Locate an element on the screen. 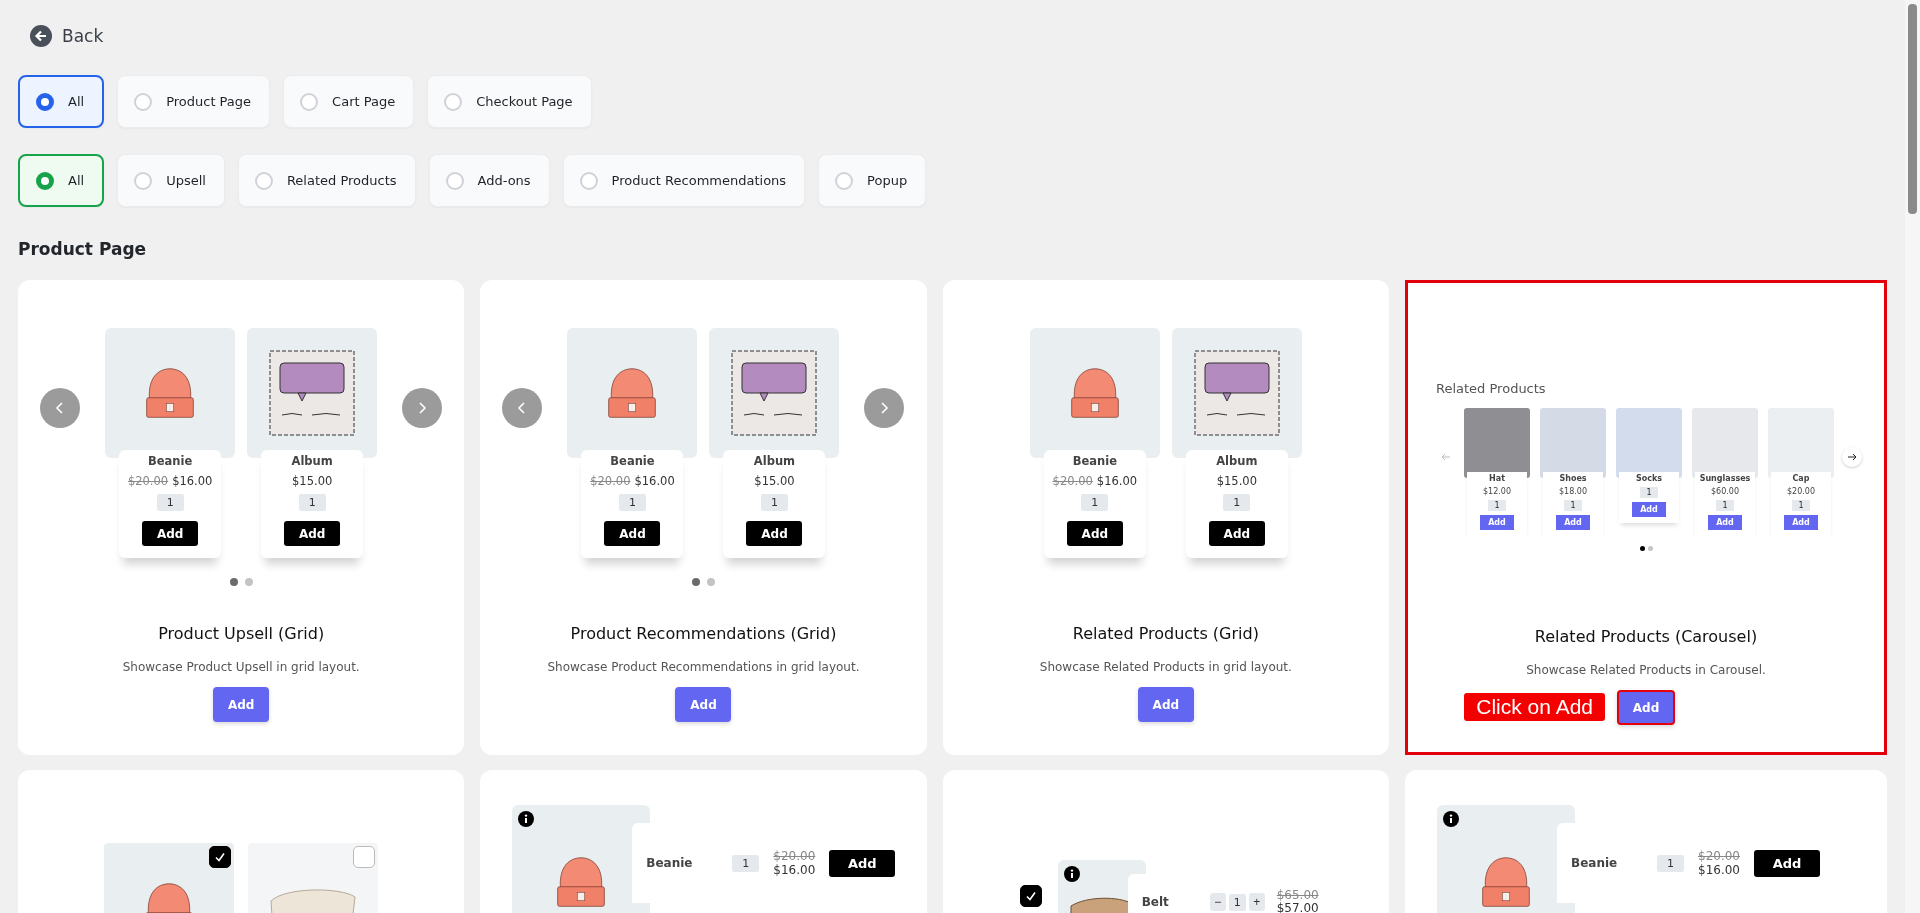  product-name: Shoes is located at coordinates (1573, 478).